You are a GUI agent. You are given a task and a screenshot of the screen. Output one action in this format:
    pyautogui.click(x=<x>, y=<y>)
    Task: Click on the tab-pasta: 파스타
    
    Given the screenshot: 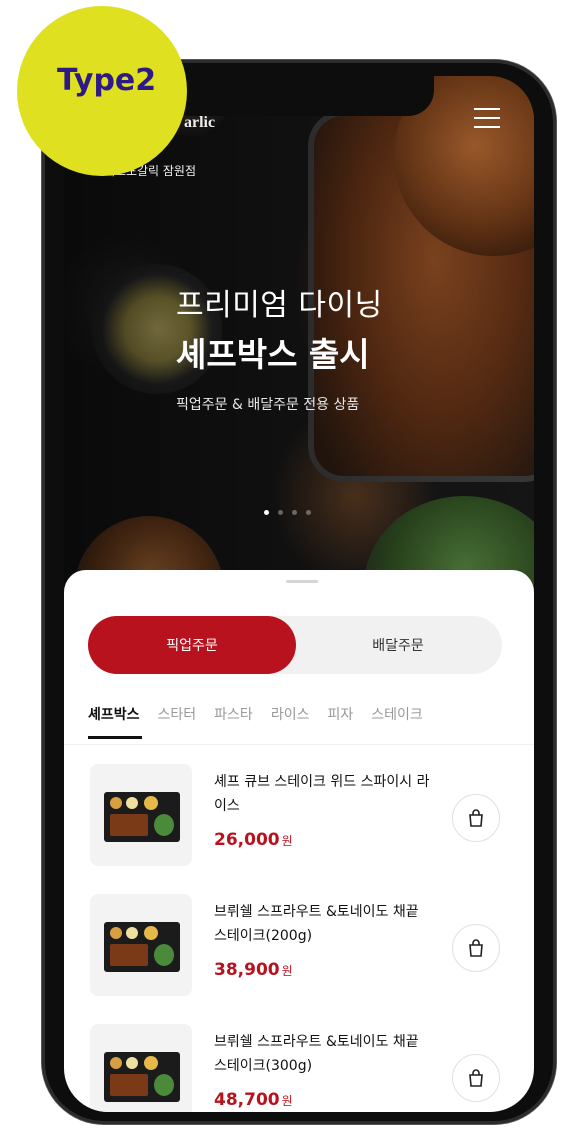 What is the action you would take?
    pyautogui.click(x=233, y=724)
    